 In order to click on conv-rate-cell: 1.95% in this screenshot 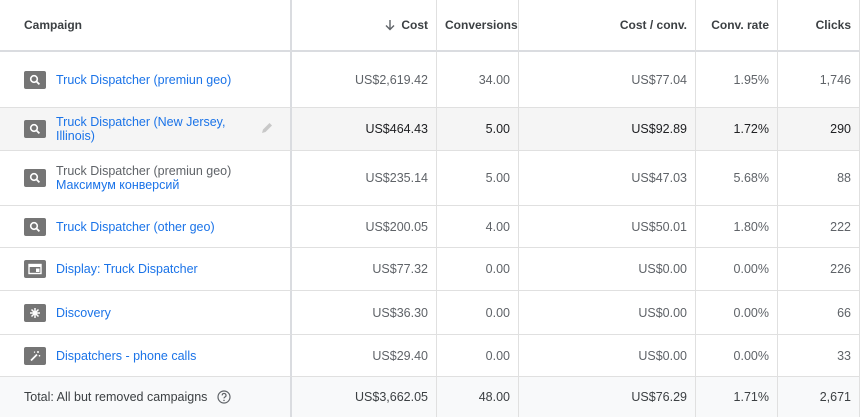, I will do `click(737, 80)`.